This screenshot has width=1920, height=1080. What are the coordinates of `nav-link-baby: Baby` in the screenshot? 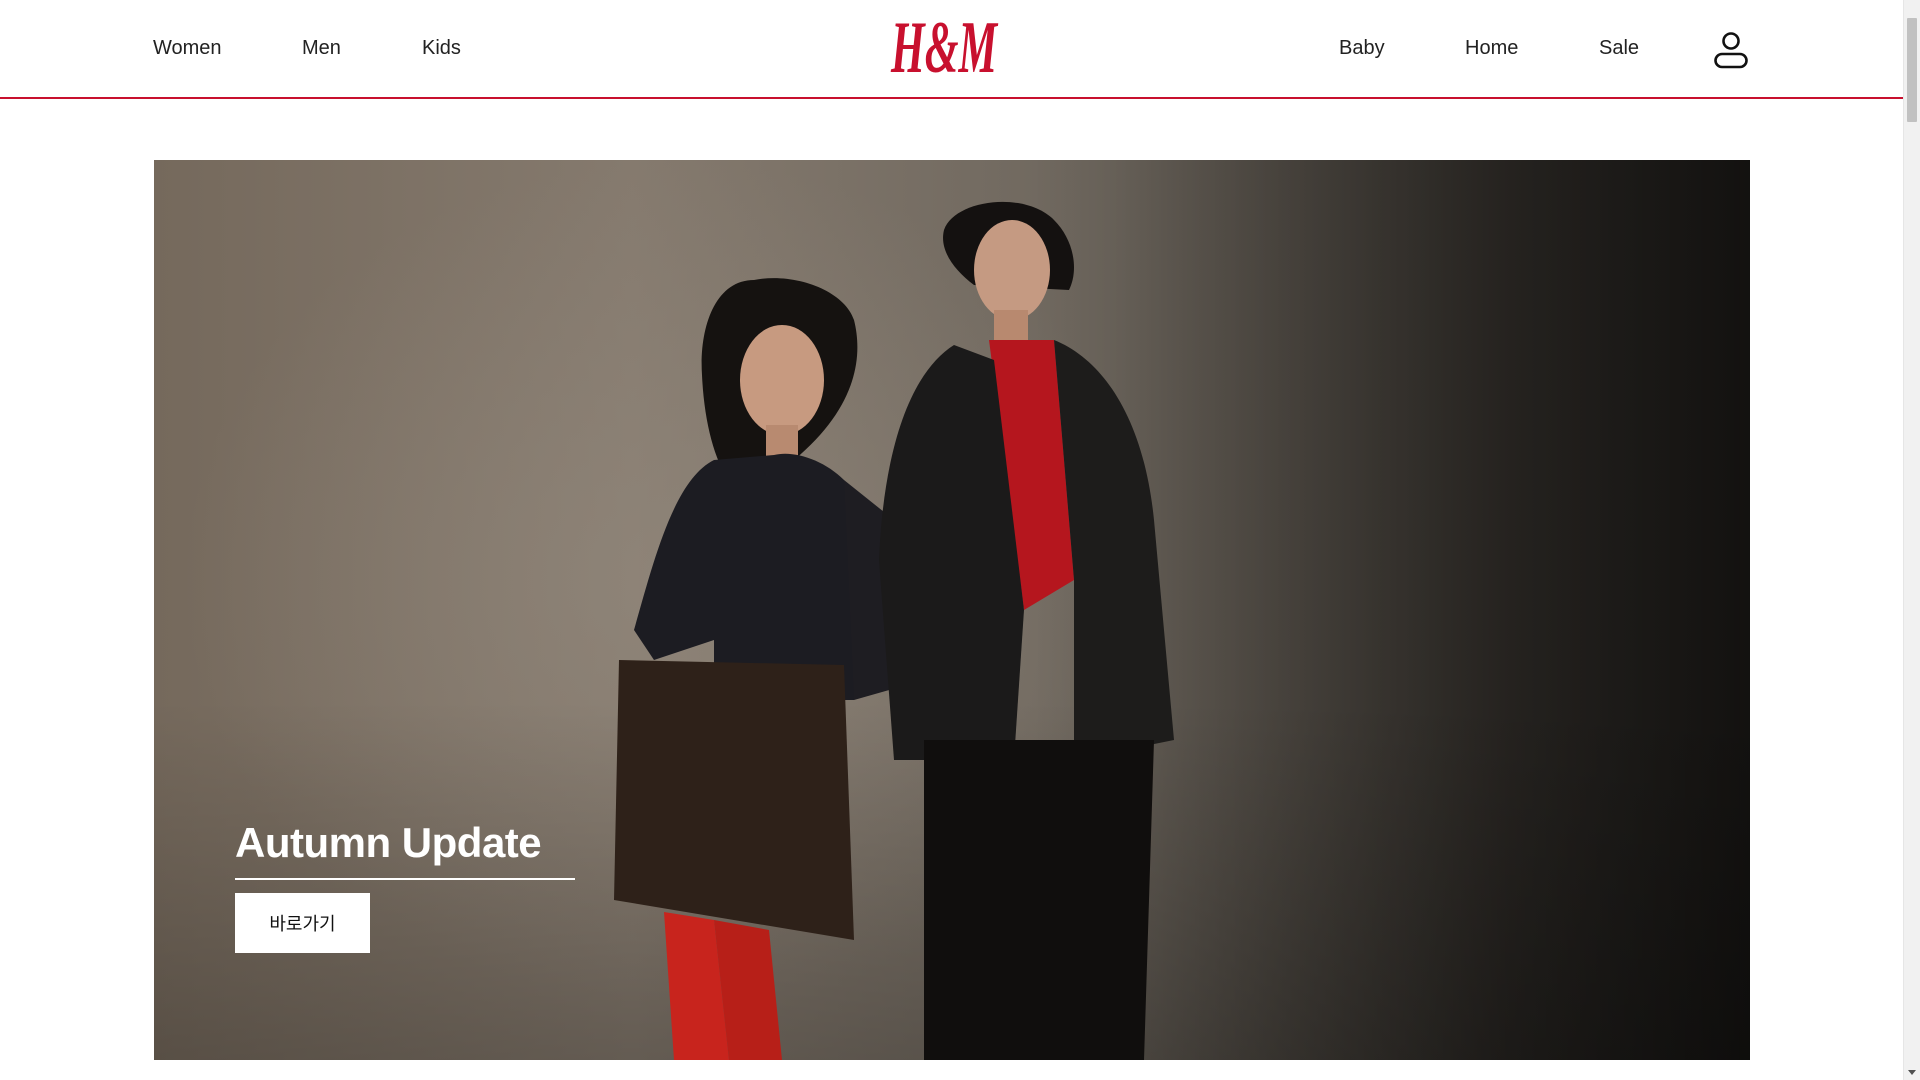 It's located at (1362, 48).